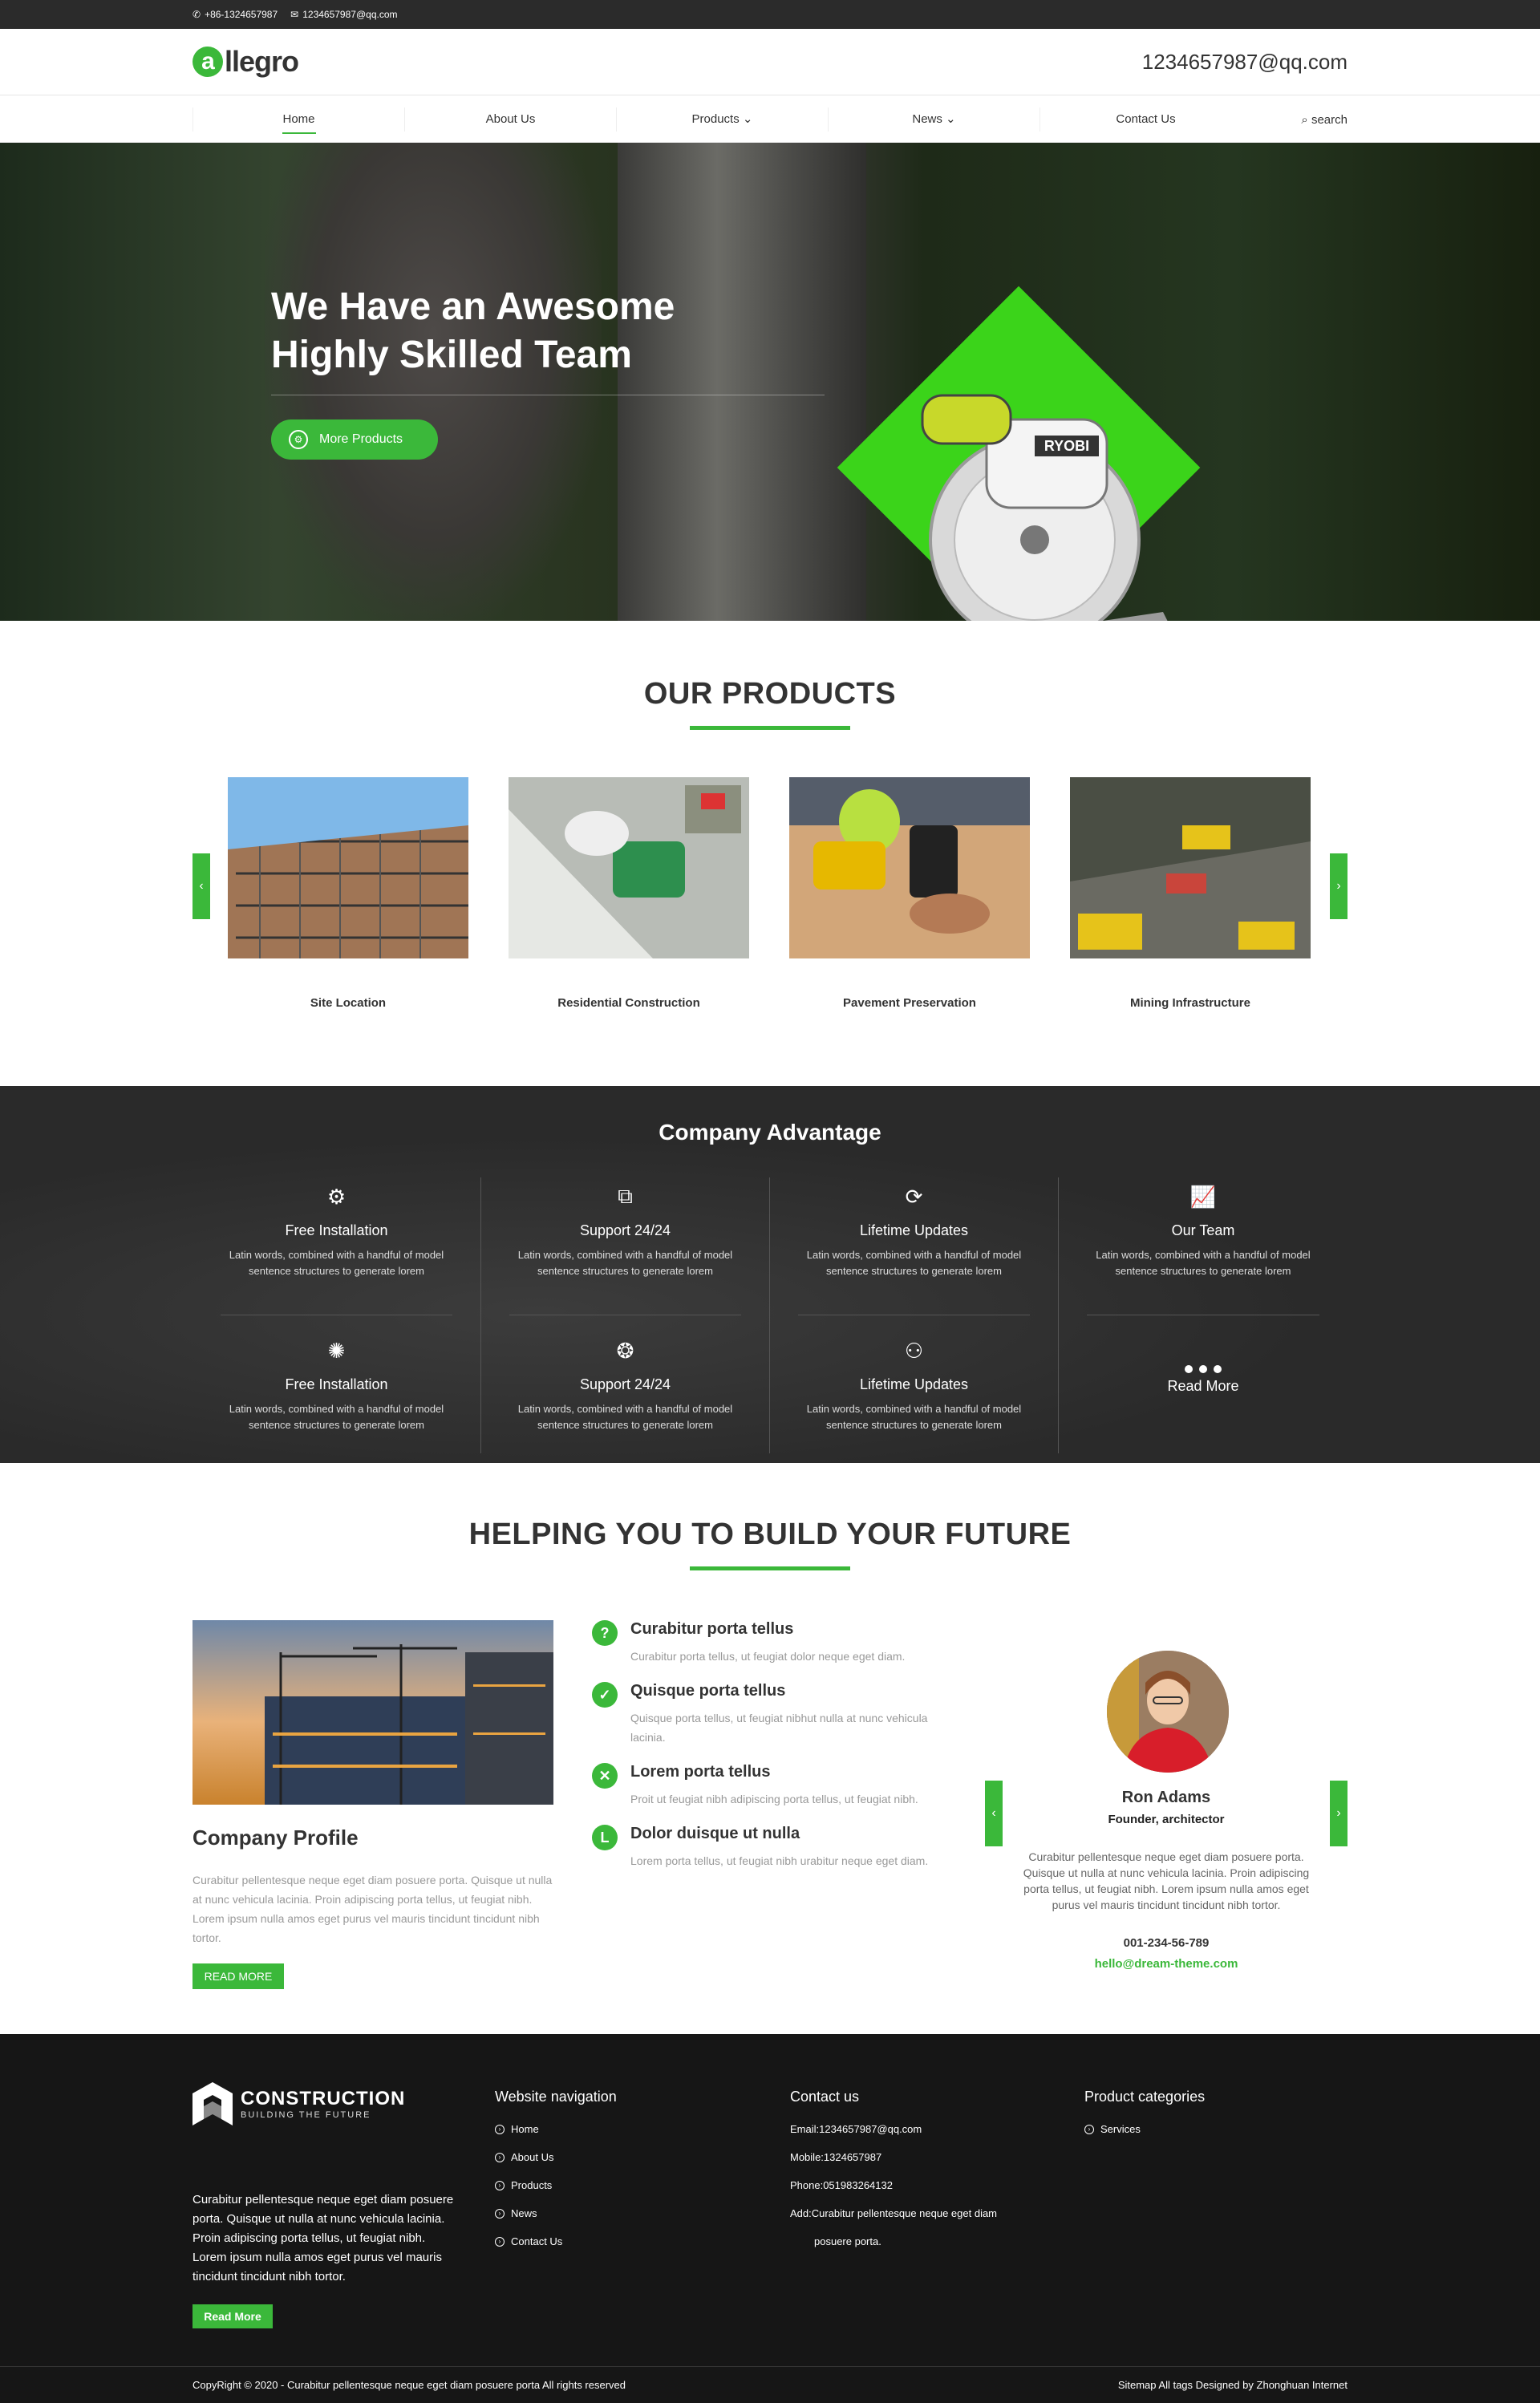  I want to click on more-products-button: ⚙ More Products, so click(354, 439).